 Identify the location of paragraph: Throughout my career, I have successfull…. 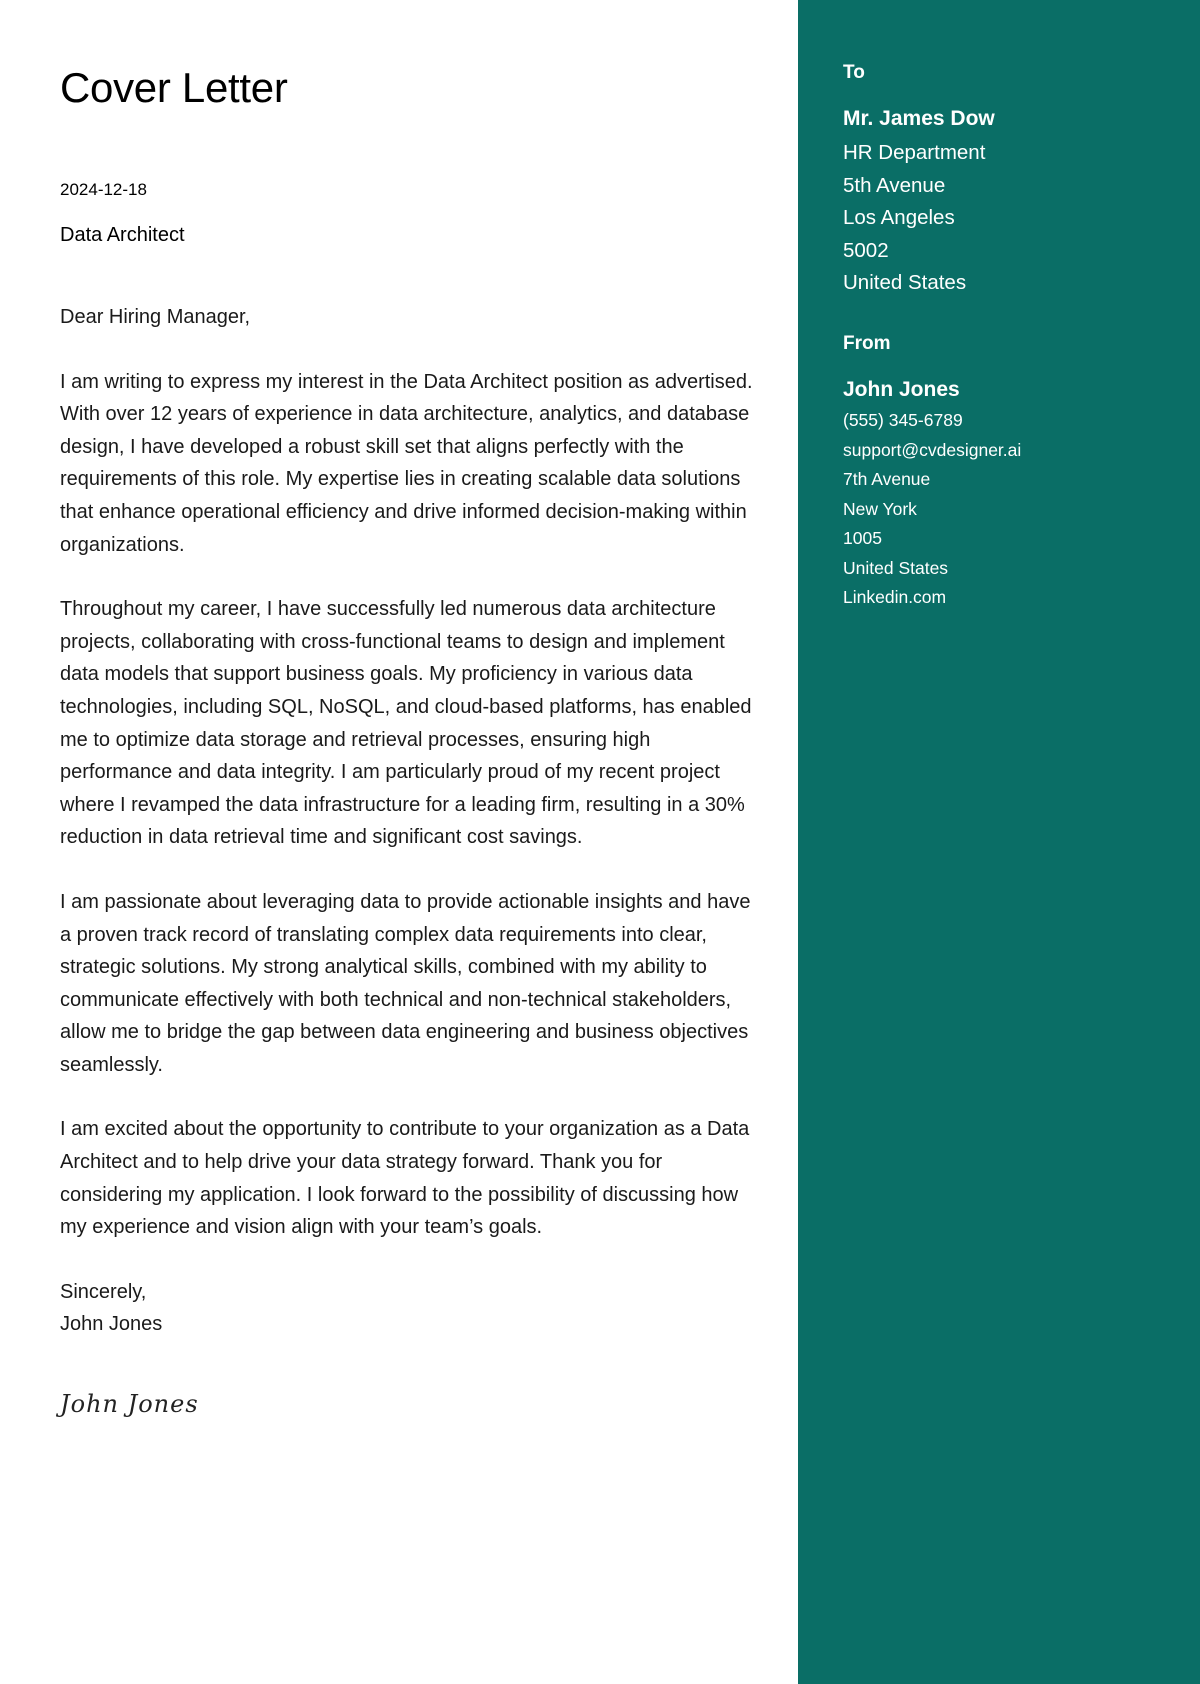
(406, 723).